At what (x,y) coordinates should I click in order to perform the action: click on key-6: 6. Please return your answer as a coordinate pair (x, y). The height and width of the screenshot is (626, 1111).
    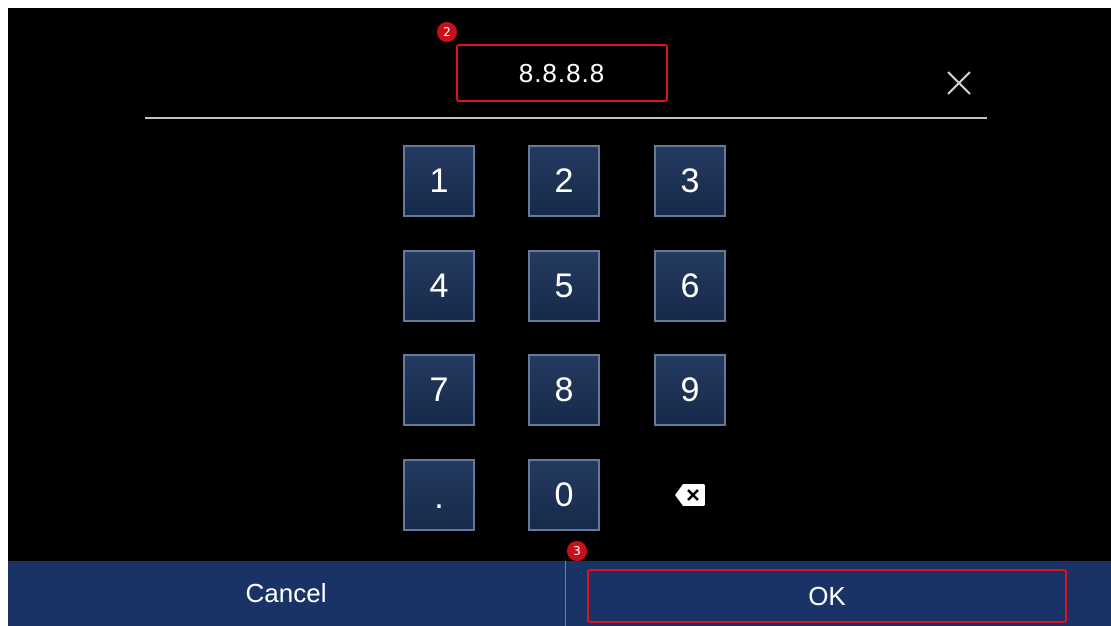
    Looking at the image, I should click on (690, 286).